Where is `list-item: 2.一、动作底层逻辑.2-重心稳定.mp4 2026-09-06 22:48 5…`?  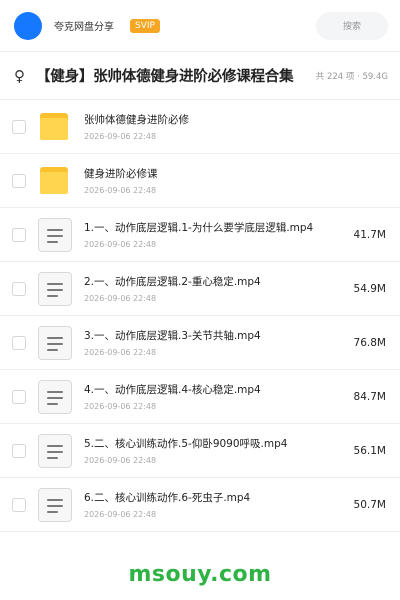 list-item: 2.一、动作底层逻辑.2-重心稳定.mp4 2026-09-06 22:48 5… is located at coordinates (200, 289).